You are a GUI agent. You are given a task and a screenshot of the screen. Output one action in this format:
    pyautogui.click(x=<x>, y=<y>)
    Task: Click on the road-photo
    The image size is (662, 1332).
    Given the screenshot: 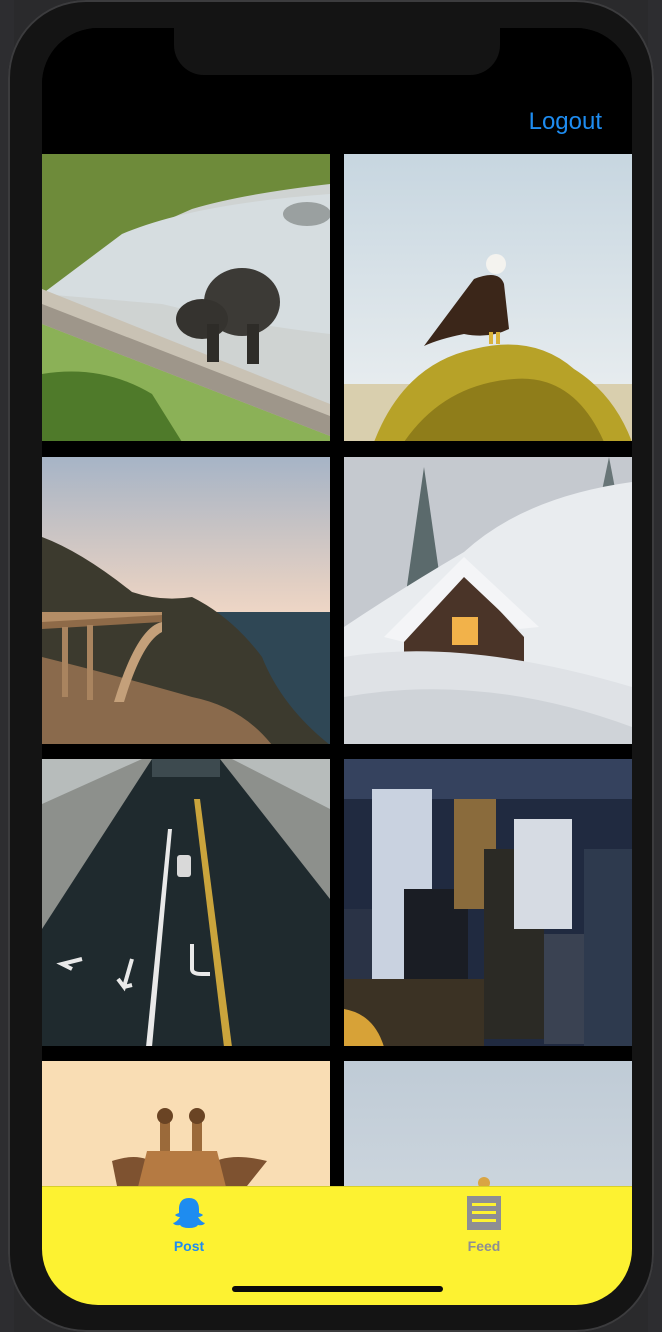 What is the action you would take?
    pyautogui.click(x=186, y=902)
    